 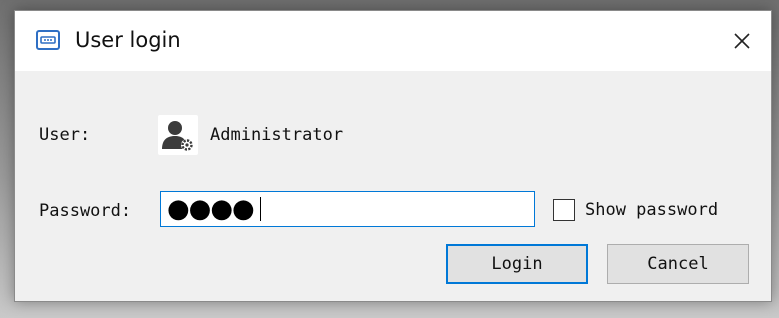 I want to click on show-password-label: Show password, so click(x=652, y=210).